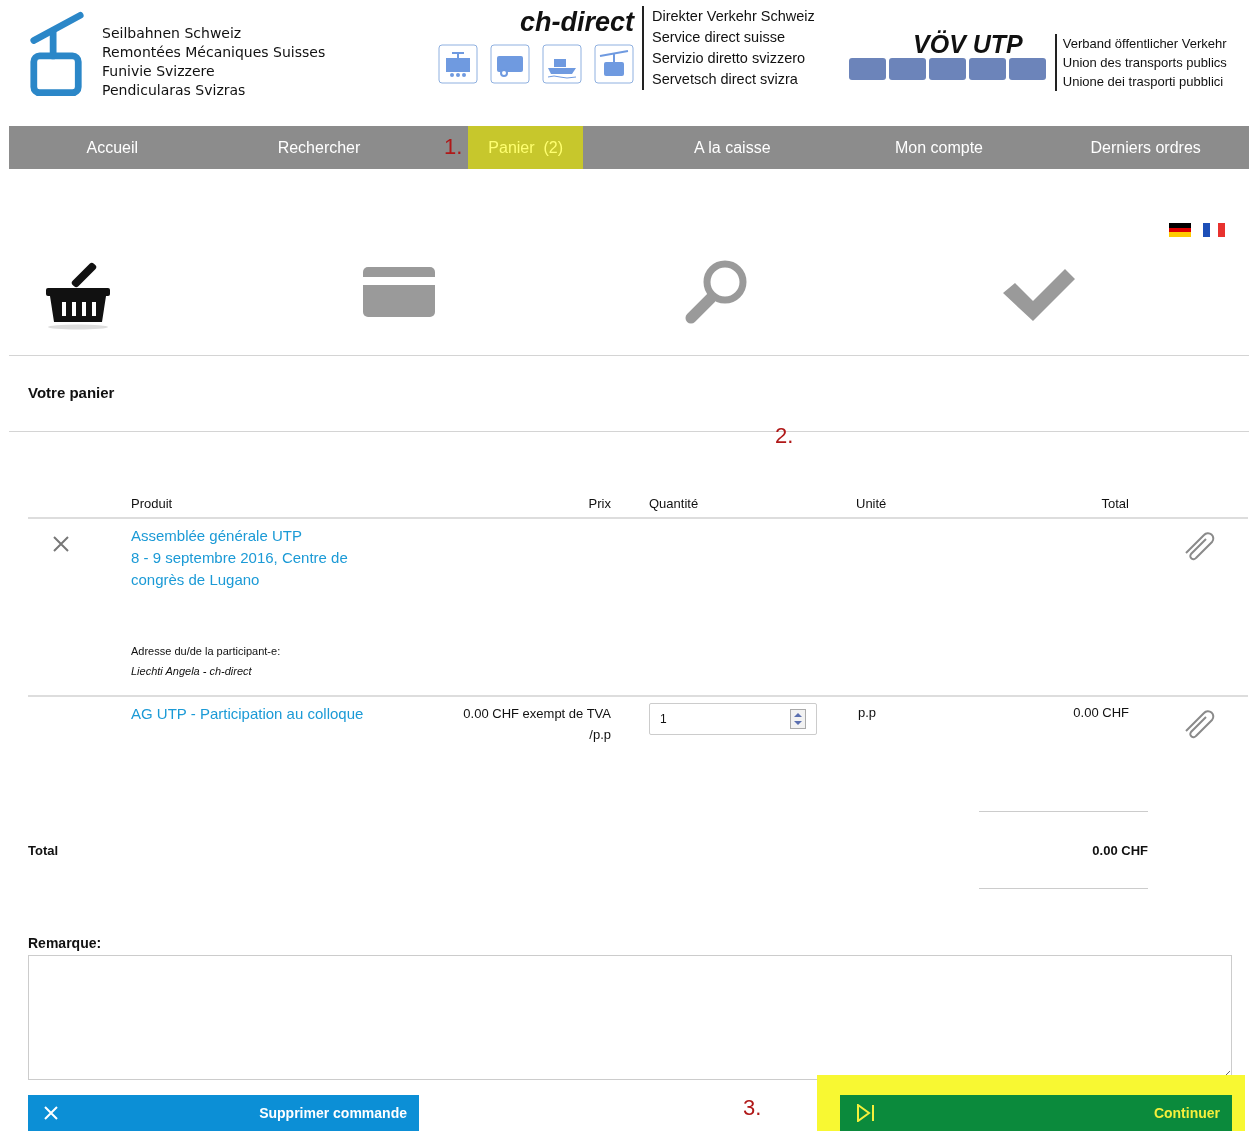 This screenshot has width=1253, height=1146. I want to click on nav-link: A la caisse, so click(732, 147).